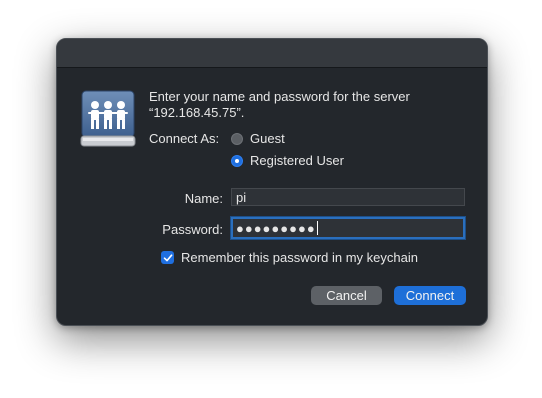  I want to click on connect-as-label: Connect As:, so click(184, 138).